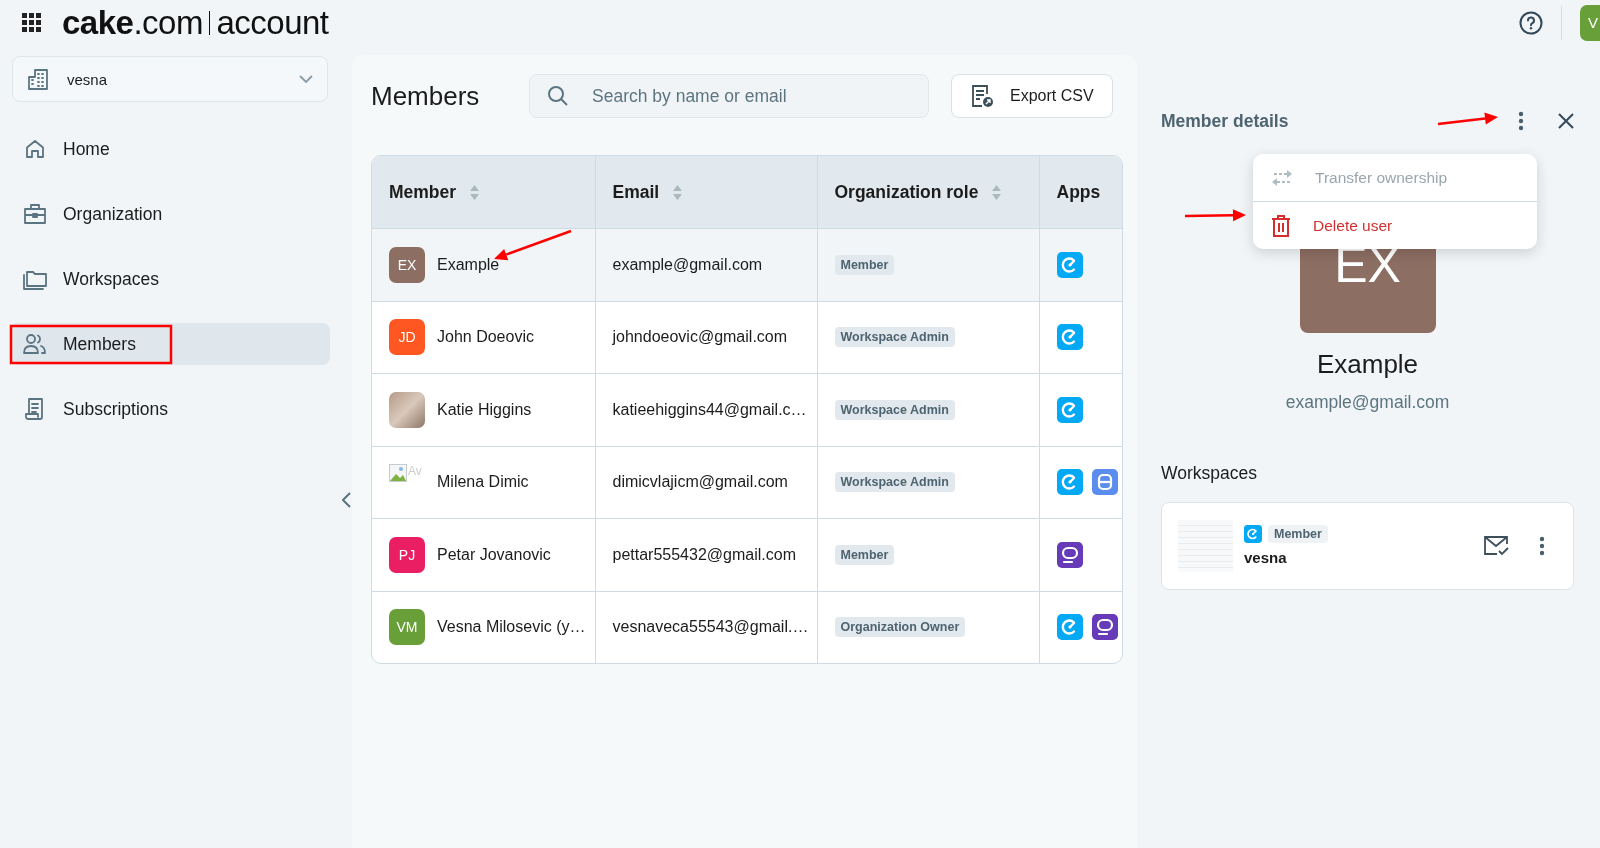  I want to click on column-header: Member, so click(423, 192).